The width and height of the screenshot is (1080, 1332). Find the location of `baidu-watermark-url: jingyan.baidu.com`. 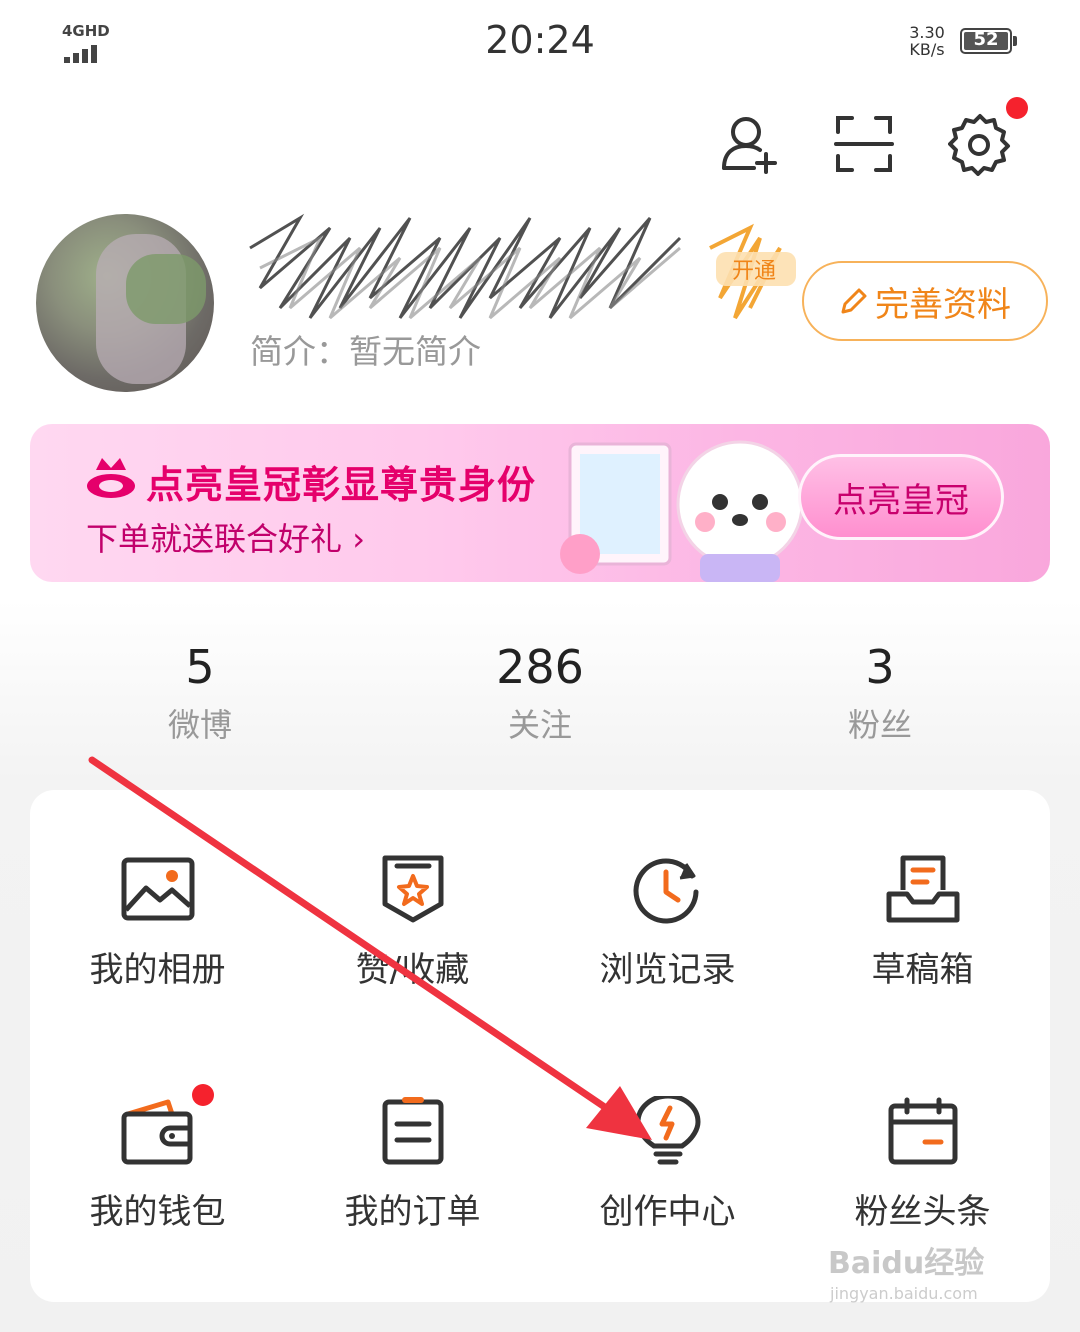

baidu-watermark-url: jingyan.baidu.com is located at coordinates (904, 1293).